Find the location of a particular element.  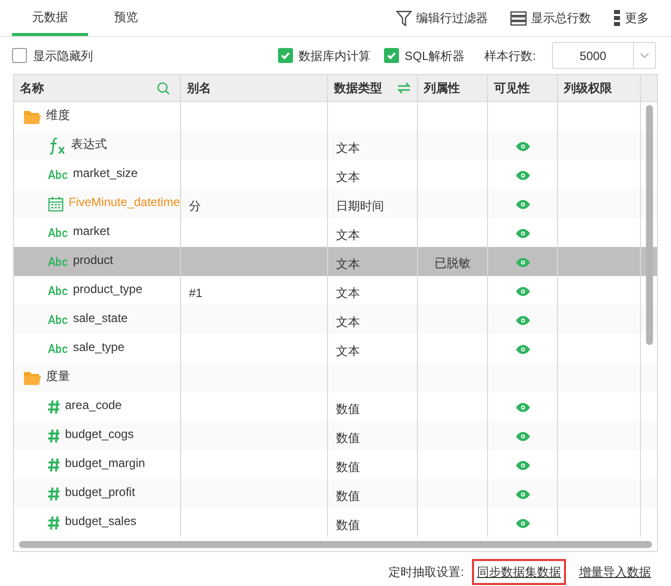

toolbar-button: 编辑行过滤器 is located at coordinates (442, 18).